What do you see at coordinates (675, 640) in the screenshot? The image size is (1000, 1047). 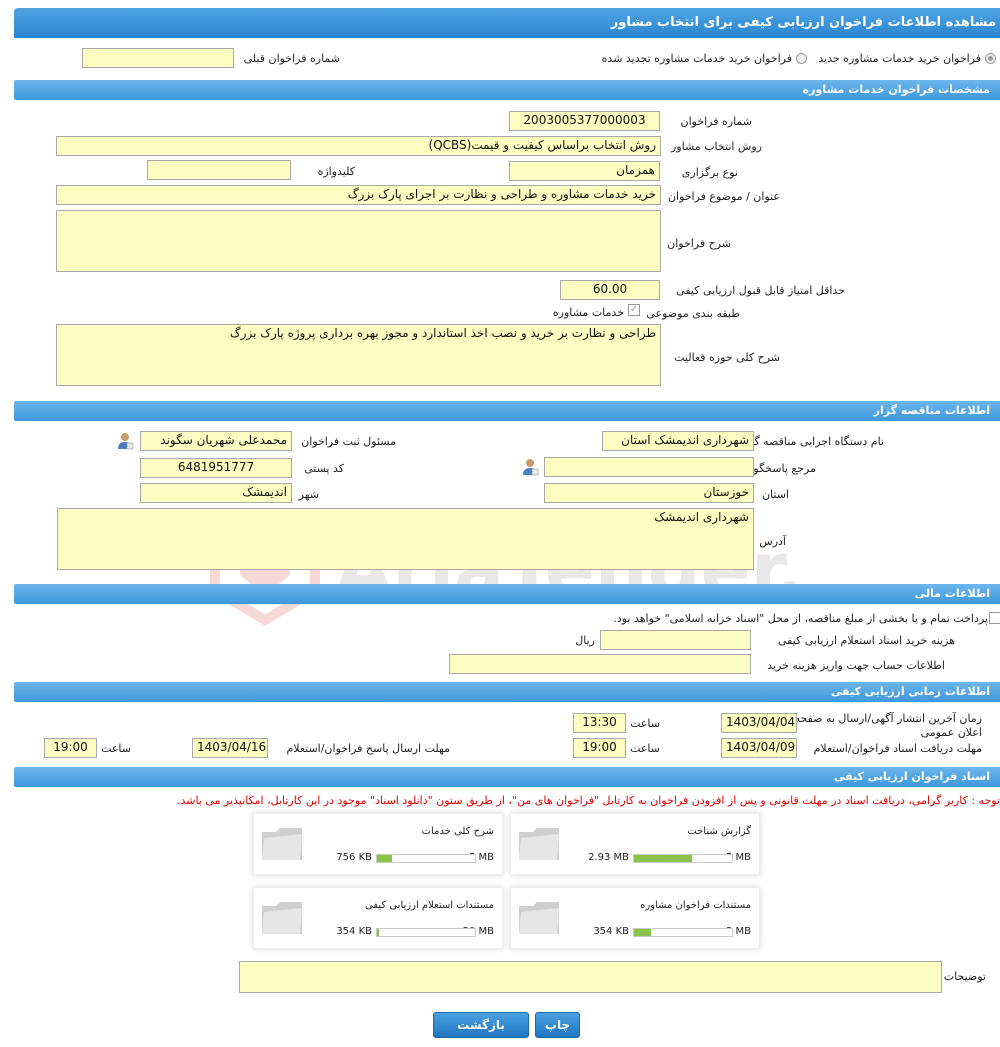 I see `doc-cost-field` at bounding box center [675, 640].